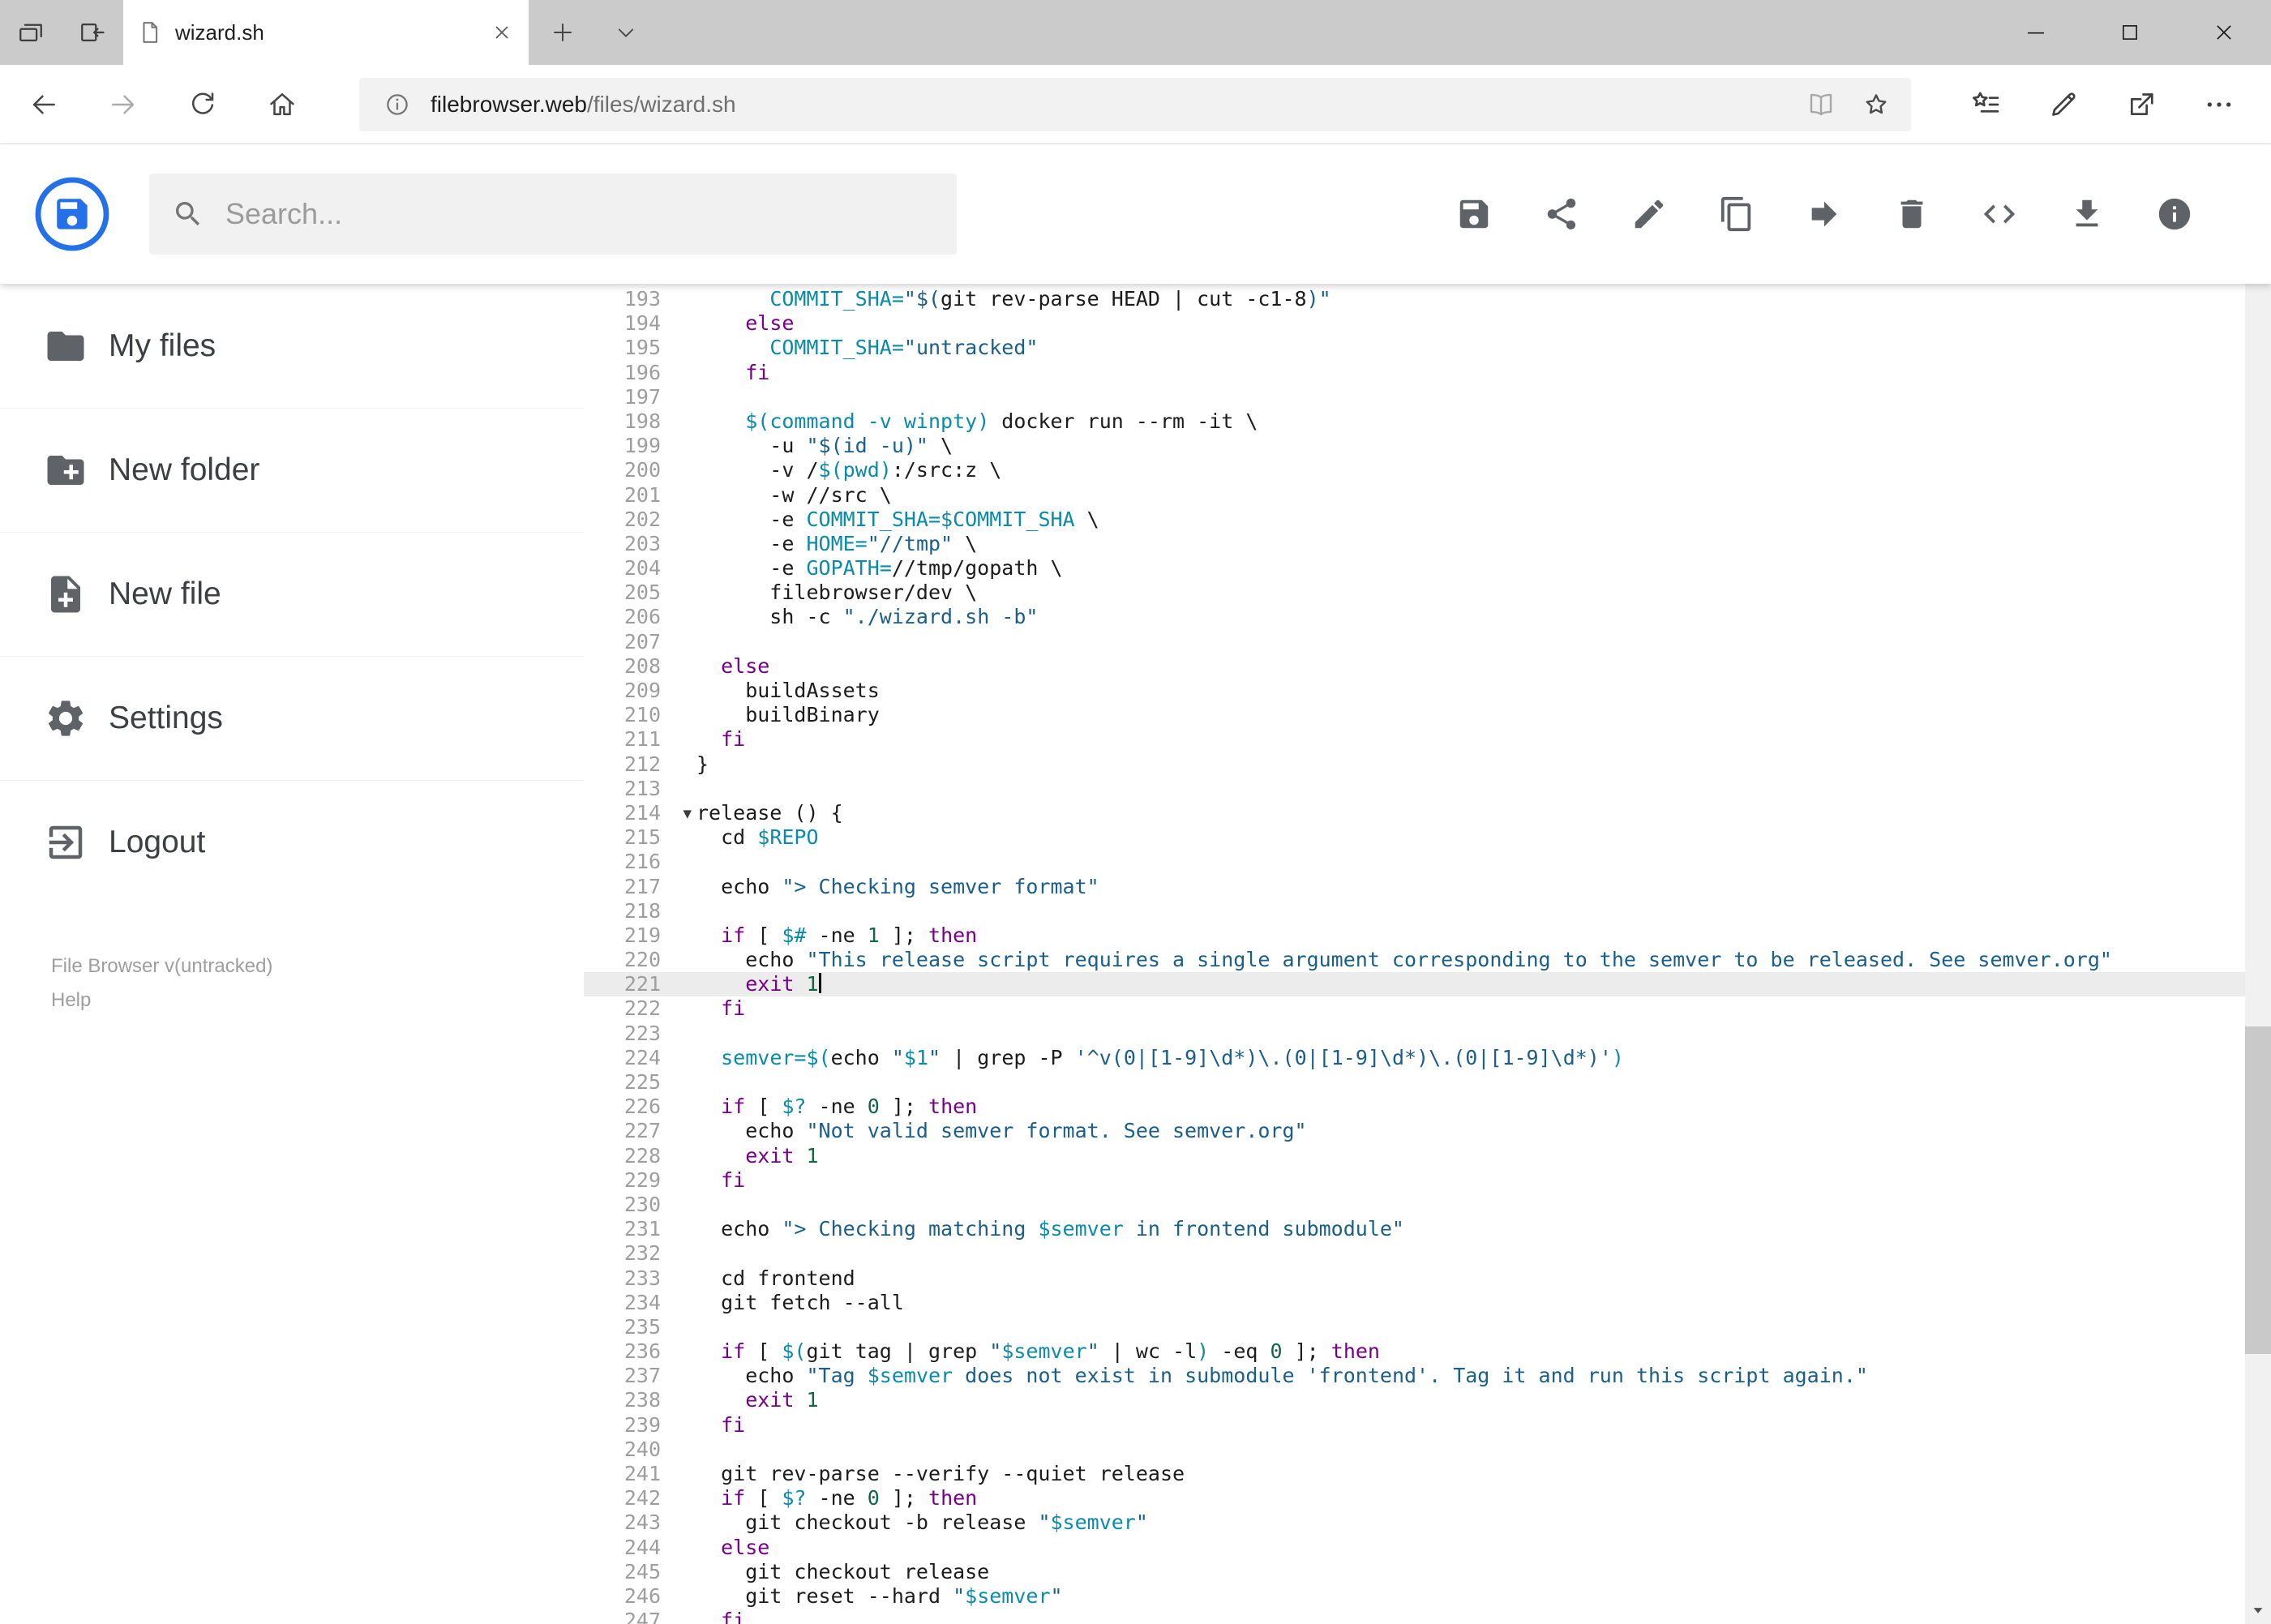  Describe the element at coordinates (1415, 1181) in the screenshot. I see `code-line: 229 fi` at that location.